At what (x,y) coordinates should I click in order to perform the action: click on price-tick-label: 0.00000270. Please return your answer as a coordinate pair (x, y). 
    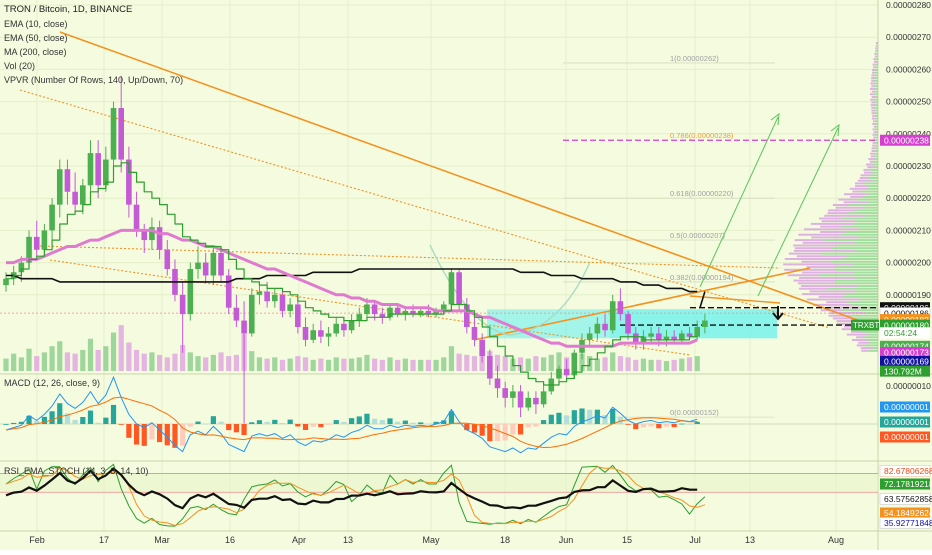
    Looking at the image, I should click on (908, 37).